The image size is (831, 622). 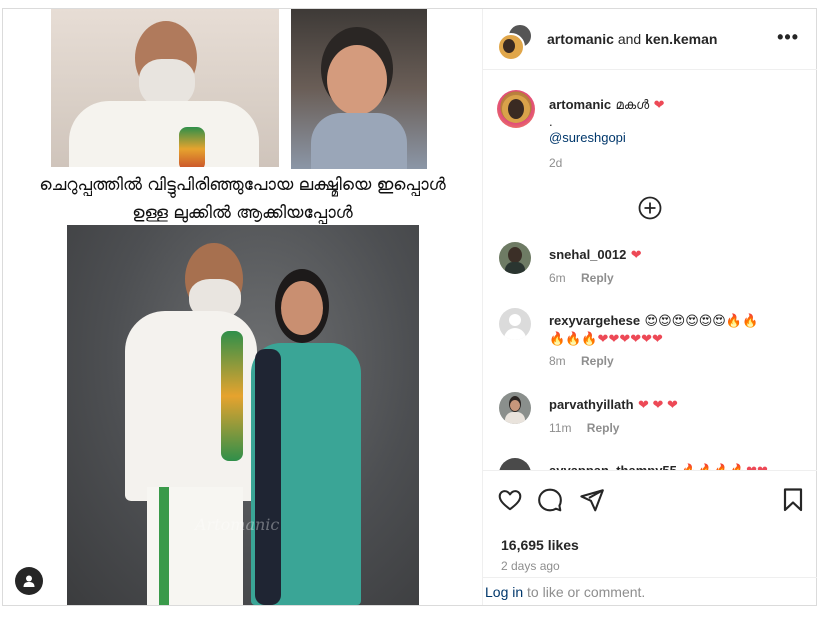 I want to click on login-text: to like or comment., so click(x=584, y=592).